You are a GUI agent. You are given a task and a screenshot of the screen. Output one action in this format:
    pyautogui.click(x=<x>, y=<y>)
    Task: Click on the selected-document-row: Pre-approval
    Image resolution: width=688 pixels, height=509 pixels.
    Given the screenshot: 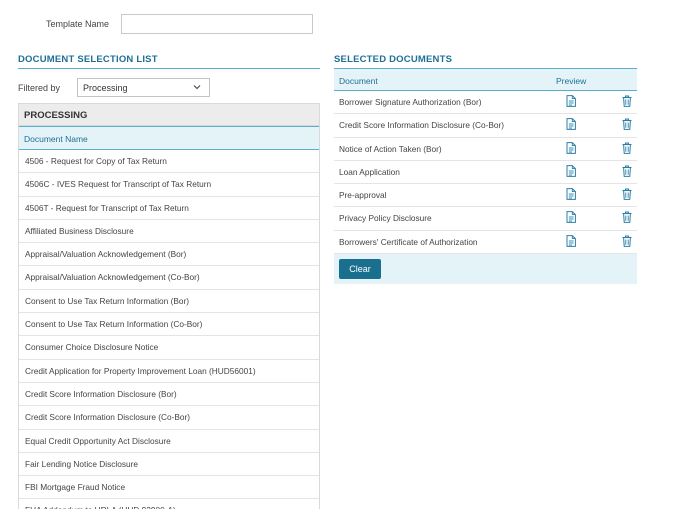 What is the action you would take?
    pyautogui.click(x=485, y=196)
    